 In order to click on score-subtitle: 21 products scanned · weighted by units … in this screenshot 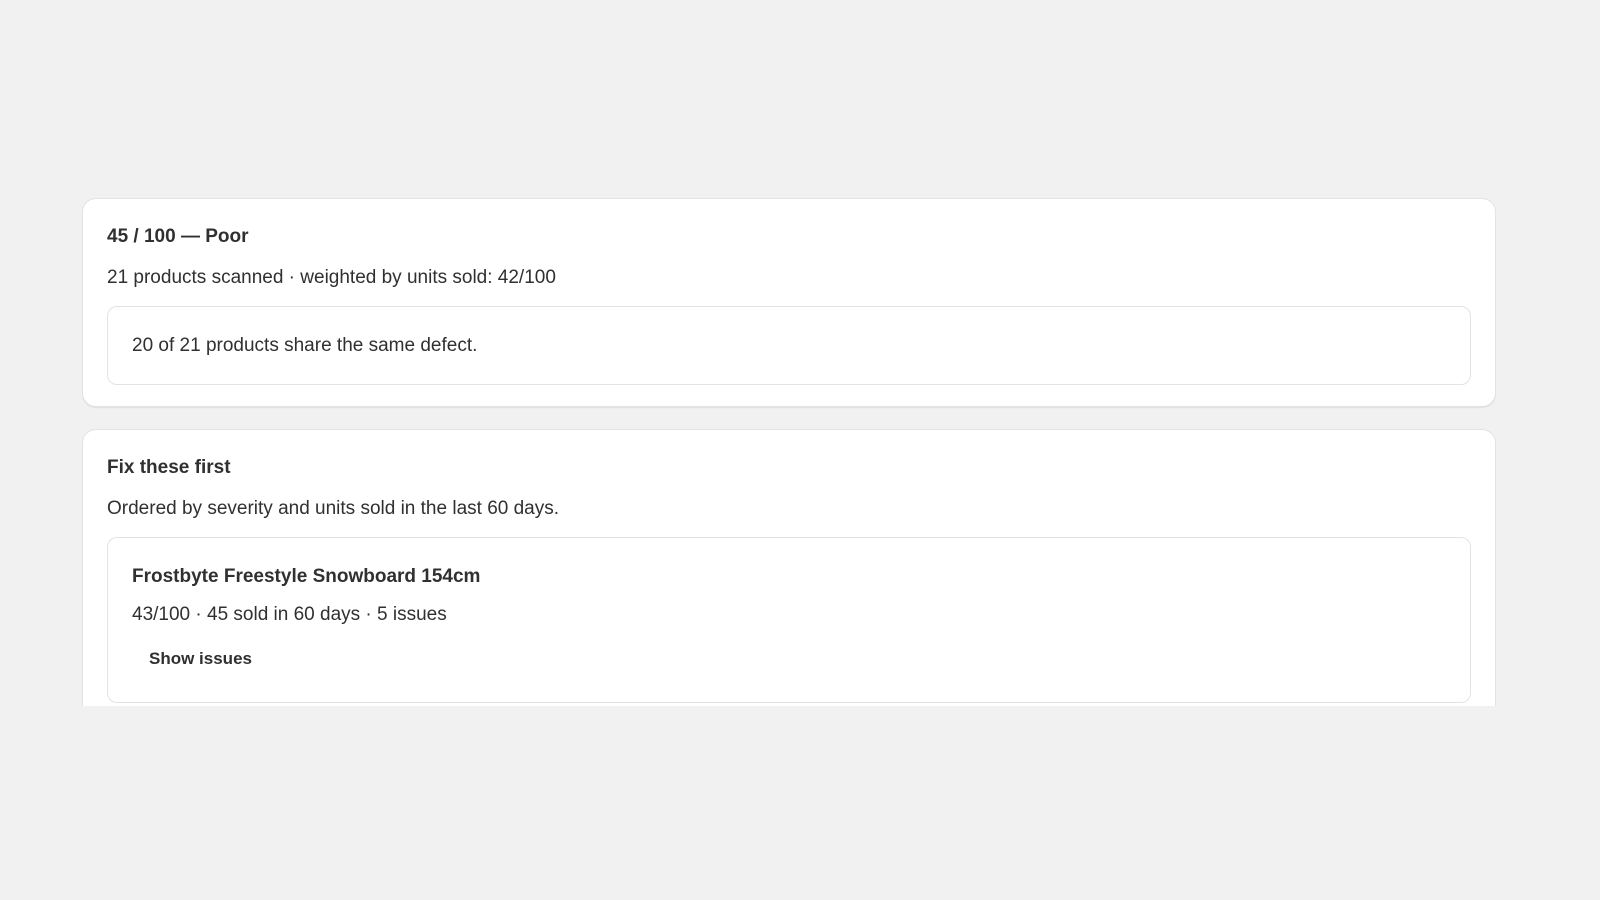, I will do `click(331, 277)`.